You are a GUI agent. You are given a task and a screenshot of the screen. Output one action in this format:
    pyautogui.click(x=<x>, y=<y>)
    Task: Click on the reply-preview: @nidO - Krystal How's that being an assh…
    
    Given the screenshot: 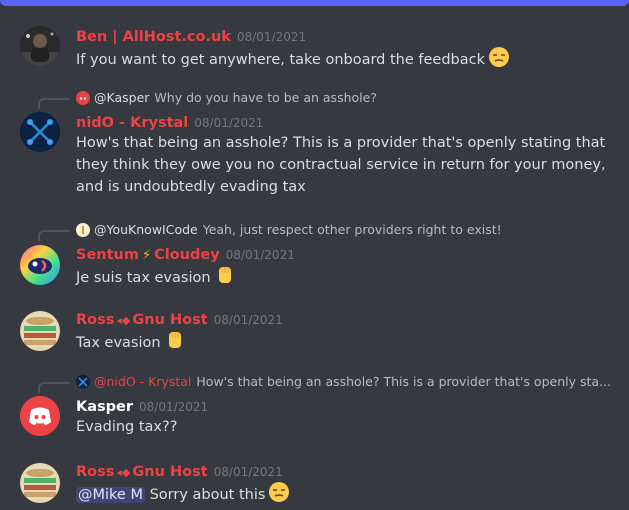 What is the action you would take?
    pyautogui.click(x=343, y=381)
    